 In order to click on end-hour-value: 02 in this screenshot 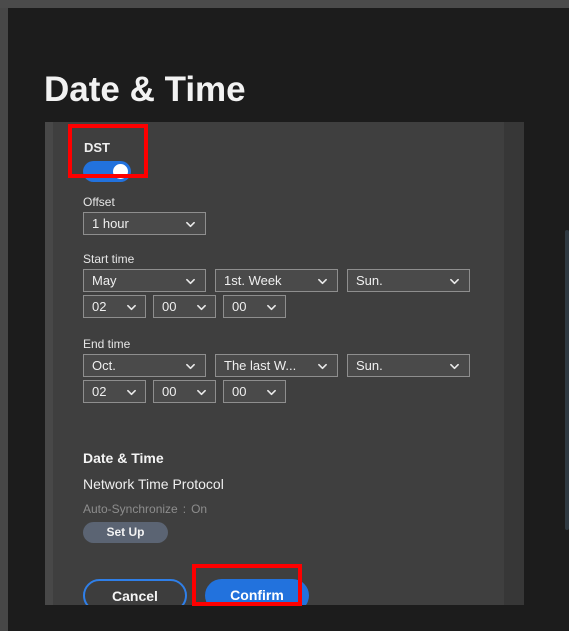, I will do `click(99, 391)`.